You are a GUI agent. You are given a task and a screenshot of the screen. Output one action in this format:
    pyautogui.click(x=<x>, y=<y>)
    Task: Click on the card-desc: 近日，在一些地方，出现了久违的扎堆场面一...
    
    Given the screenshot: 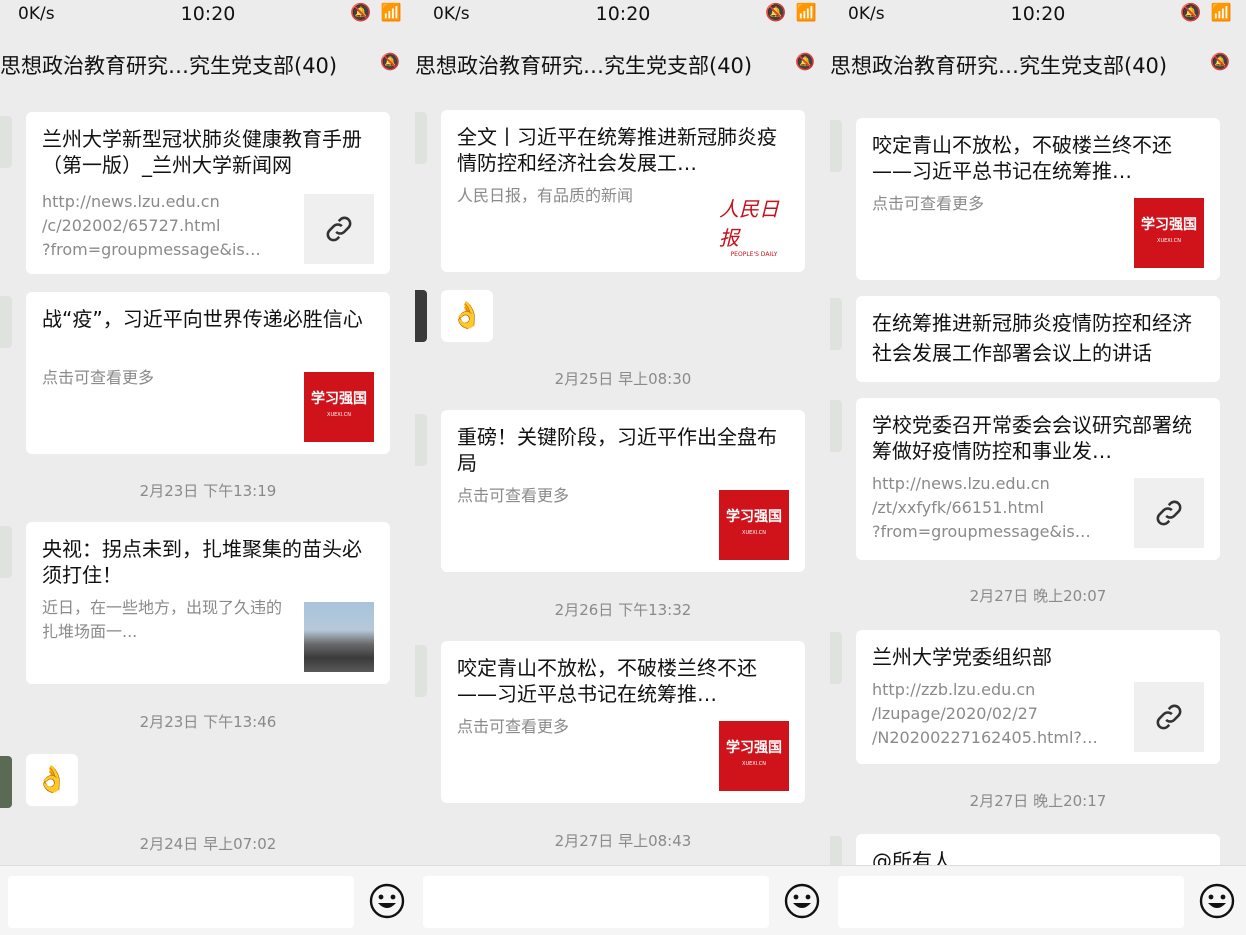 What is the action you would take?
    pyautogui.click(x=162, y=619)
    